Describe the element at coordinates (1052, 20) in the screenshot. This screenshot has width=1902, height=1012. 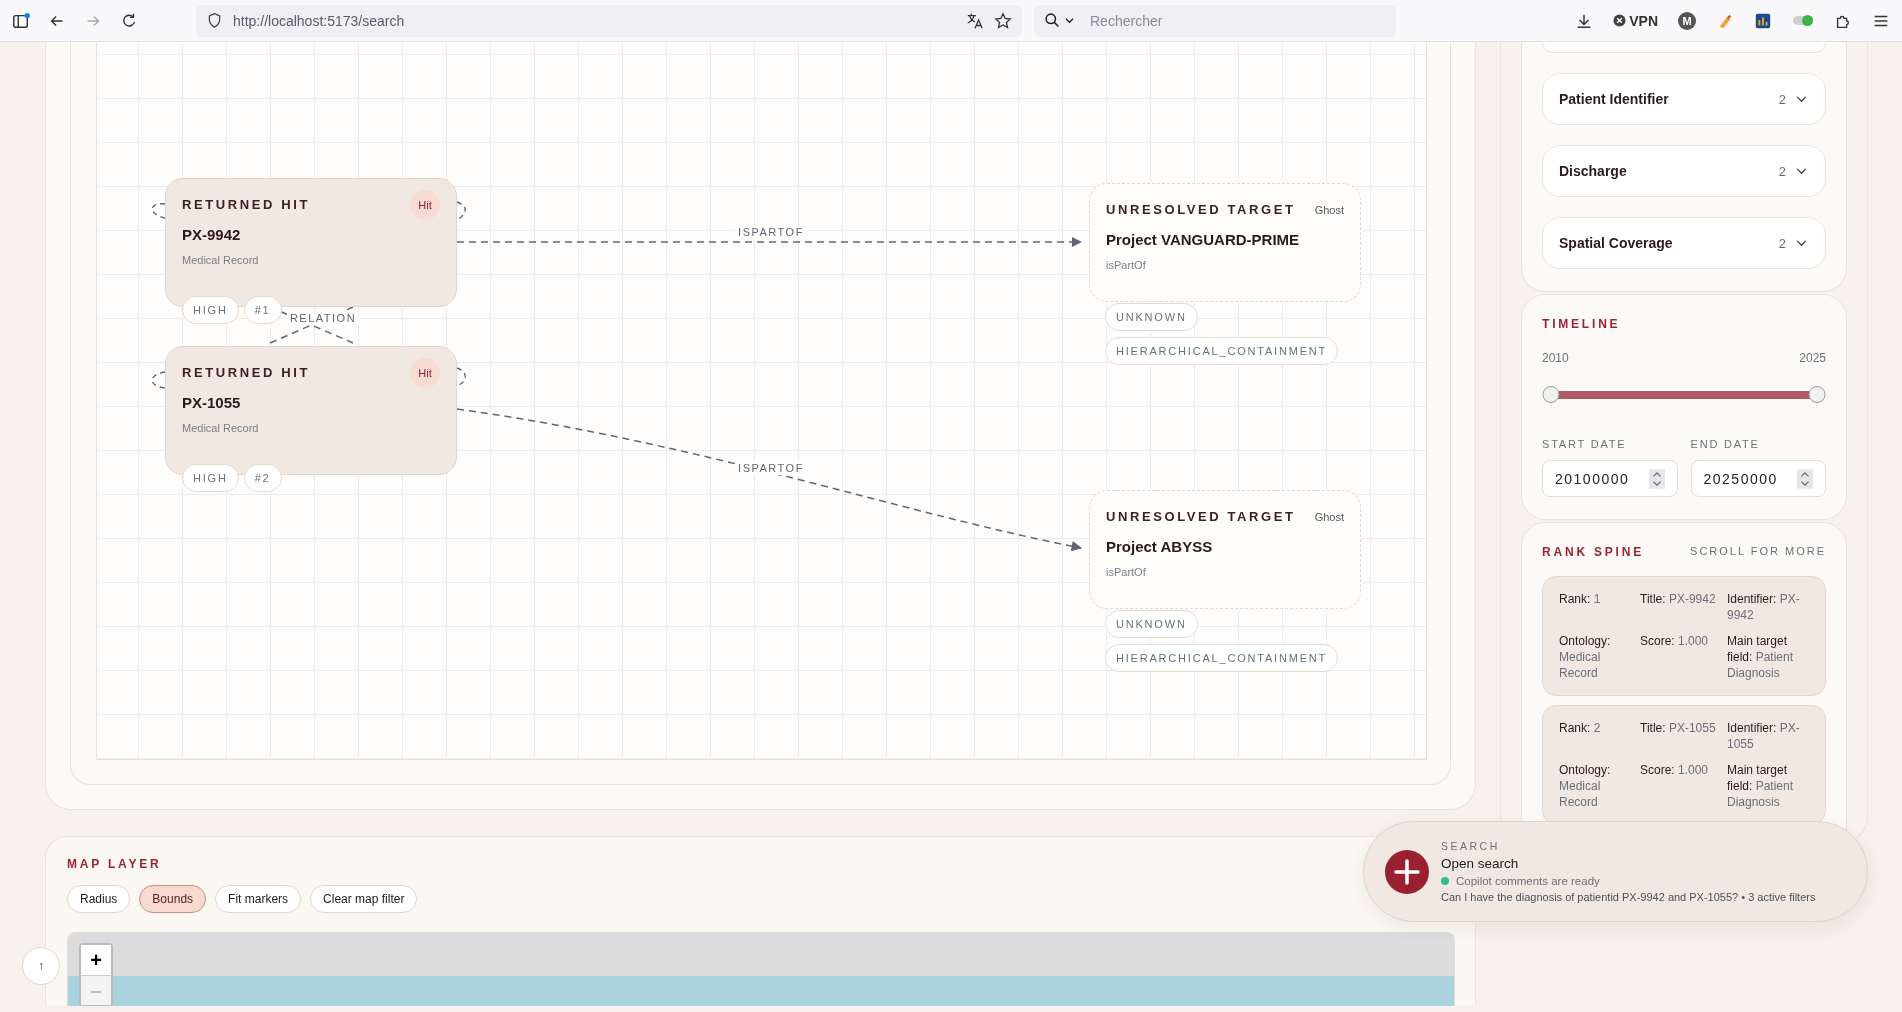
I see `search-icon` at that location.